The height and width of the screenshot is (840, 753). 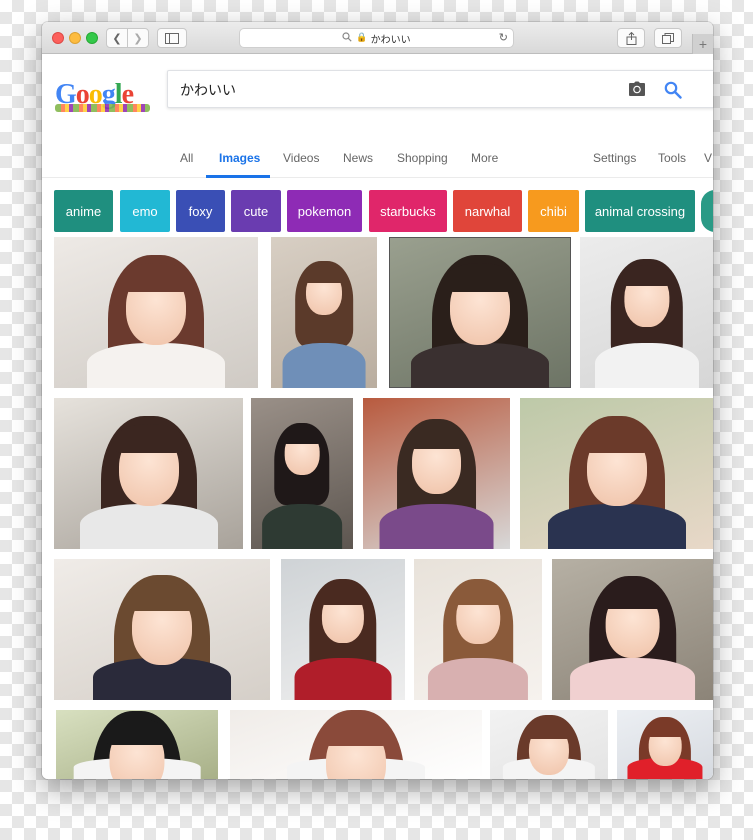 I want to click on chip-label: narwhal, so click(x=487, y=211).